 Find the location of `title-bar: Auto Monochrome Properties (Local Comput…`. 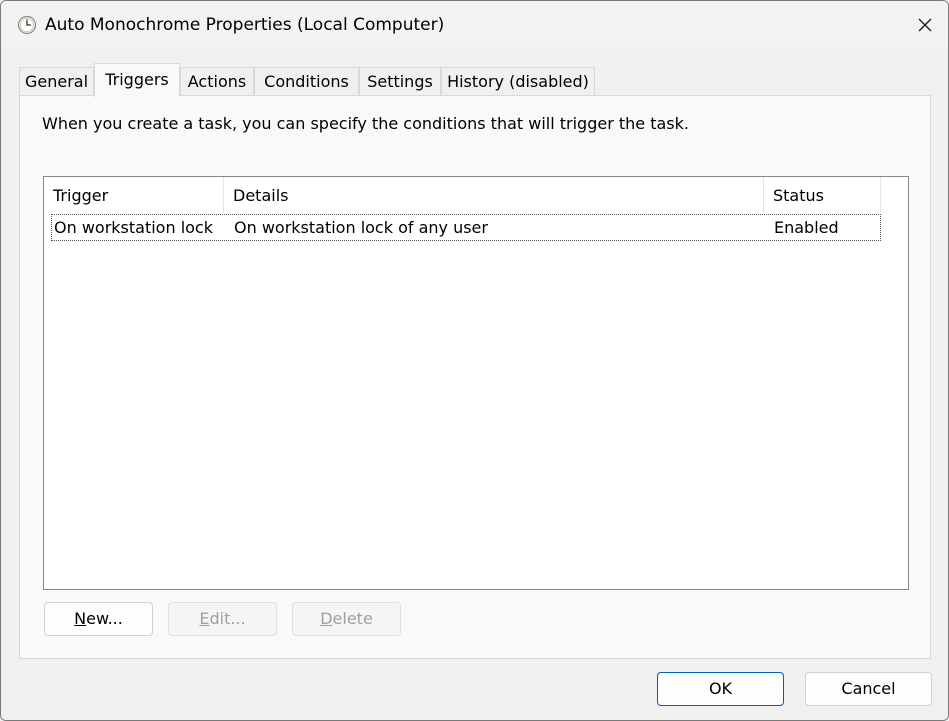

title-bar: Auto Monochrome Properties (Local Comput… is located at coordinates (474, 25).